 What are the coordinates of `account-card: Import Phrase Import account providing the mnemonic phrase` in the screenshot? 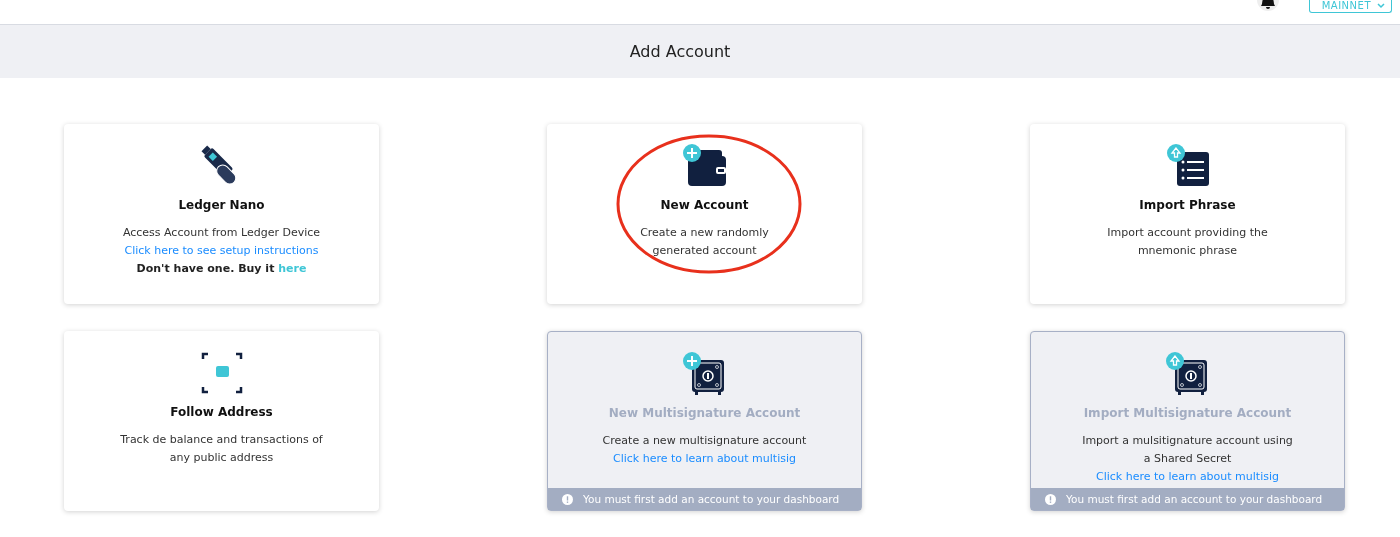 It's located at (1187, 214).